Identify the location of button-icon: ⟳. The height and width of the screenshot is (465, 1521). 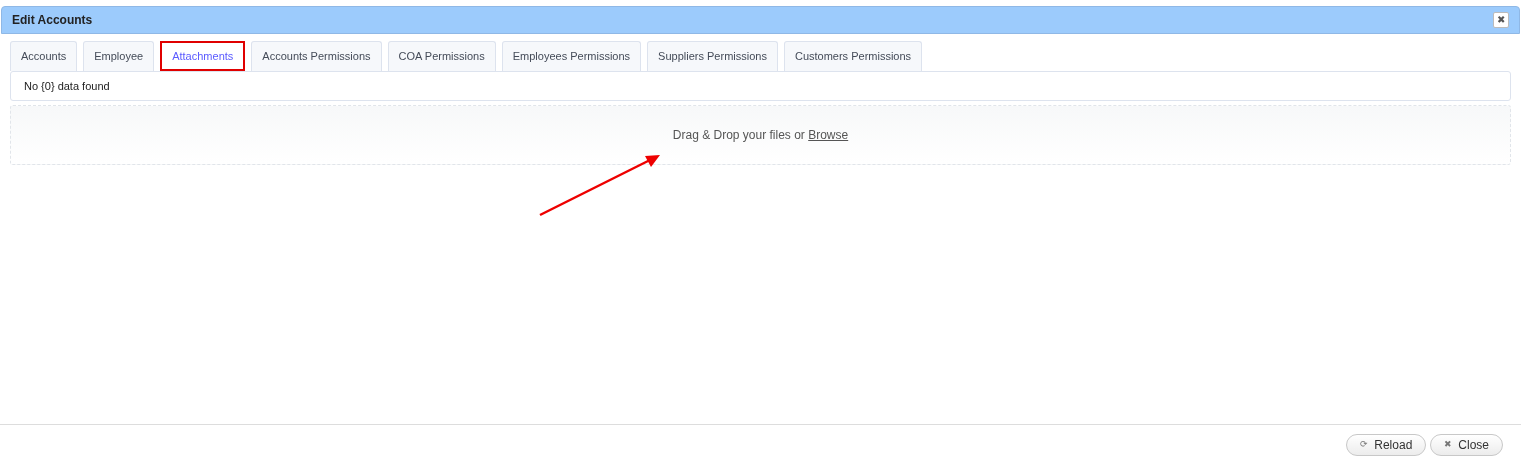
(1364, 445).